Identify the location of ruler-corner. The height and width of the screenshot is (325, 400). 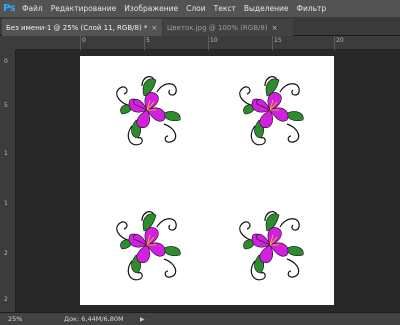
(8, 43).